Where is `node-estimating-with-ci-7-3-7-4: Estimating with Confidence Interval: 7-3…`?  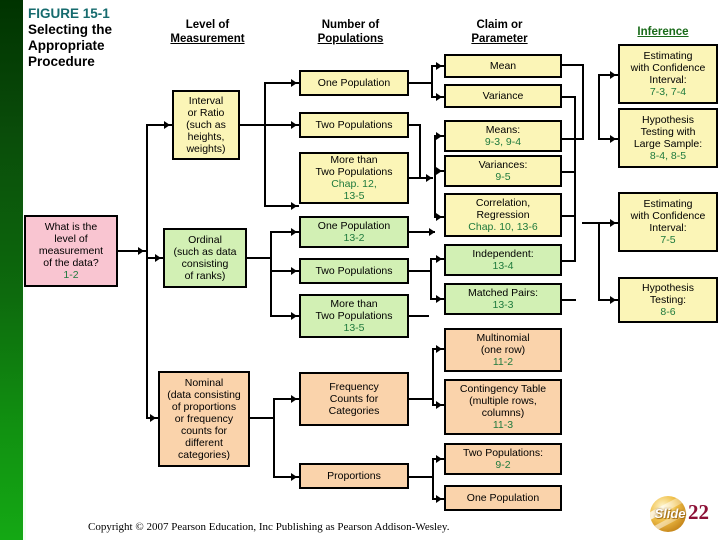
node-estimating-with-ci-7-3-7-4: Estimating with Confidence Interval: 7-3… is located at coordinates (668, 74).